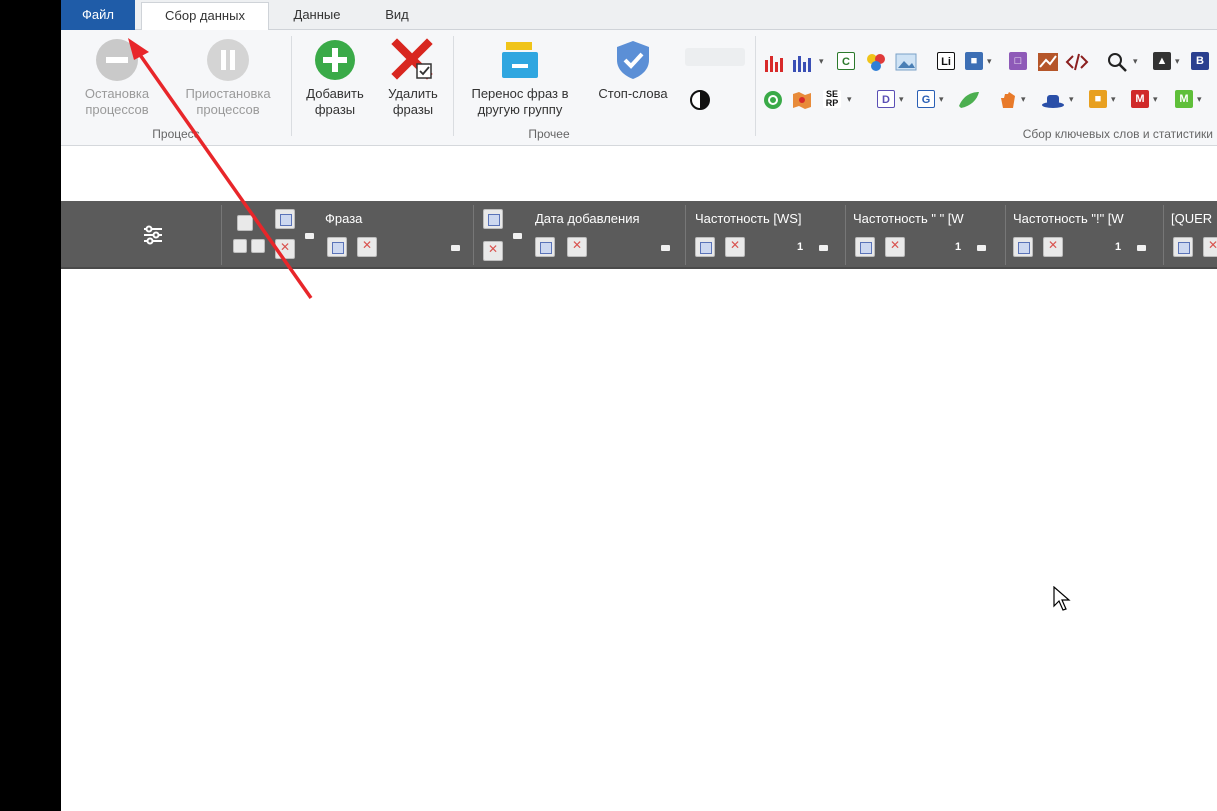 The width and height of the screenshot is (1217, 811). What do you see at coordinates (1062, 598) in the screenshot?
I see `mouse-cursor-icon` at bounding box center [1062, 598].